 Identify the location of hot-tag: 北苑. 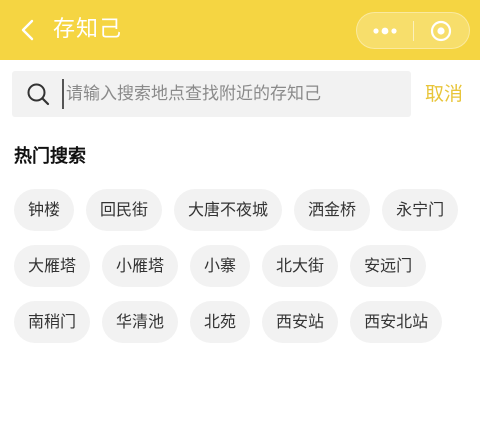
(220, 322).